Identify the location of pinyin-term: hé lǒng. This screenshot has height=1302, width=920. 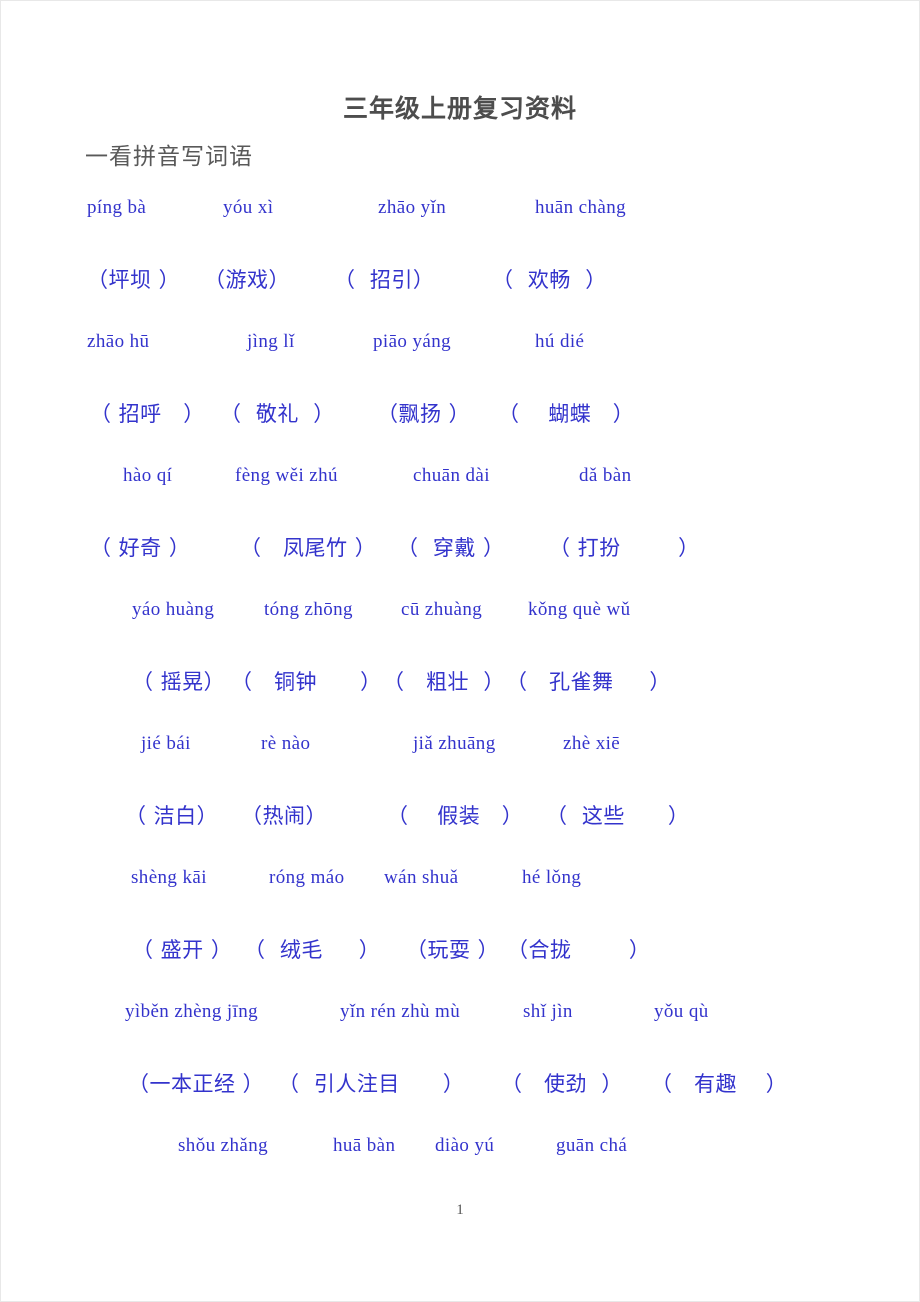
(552, 877).